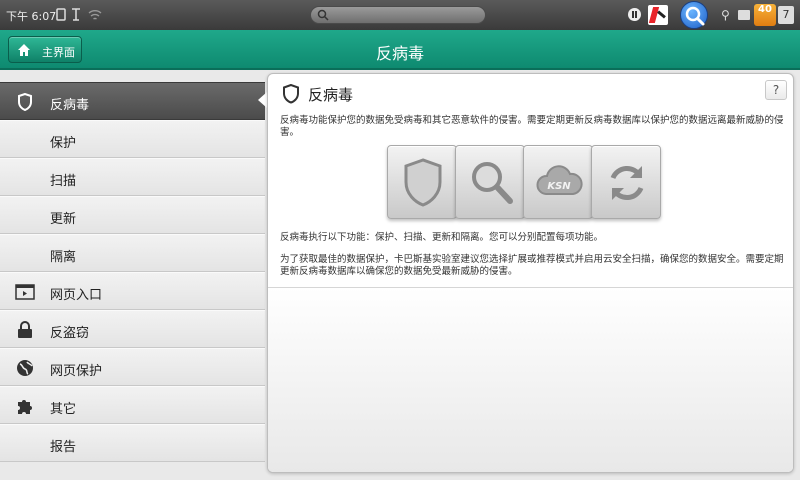  I want to click on update-tile, so click(626, 182).